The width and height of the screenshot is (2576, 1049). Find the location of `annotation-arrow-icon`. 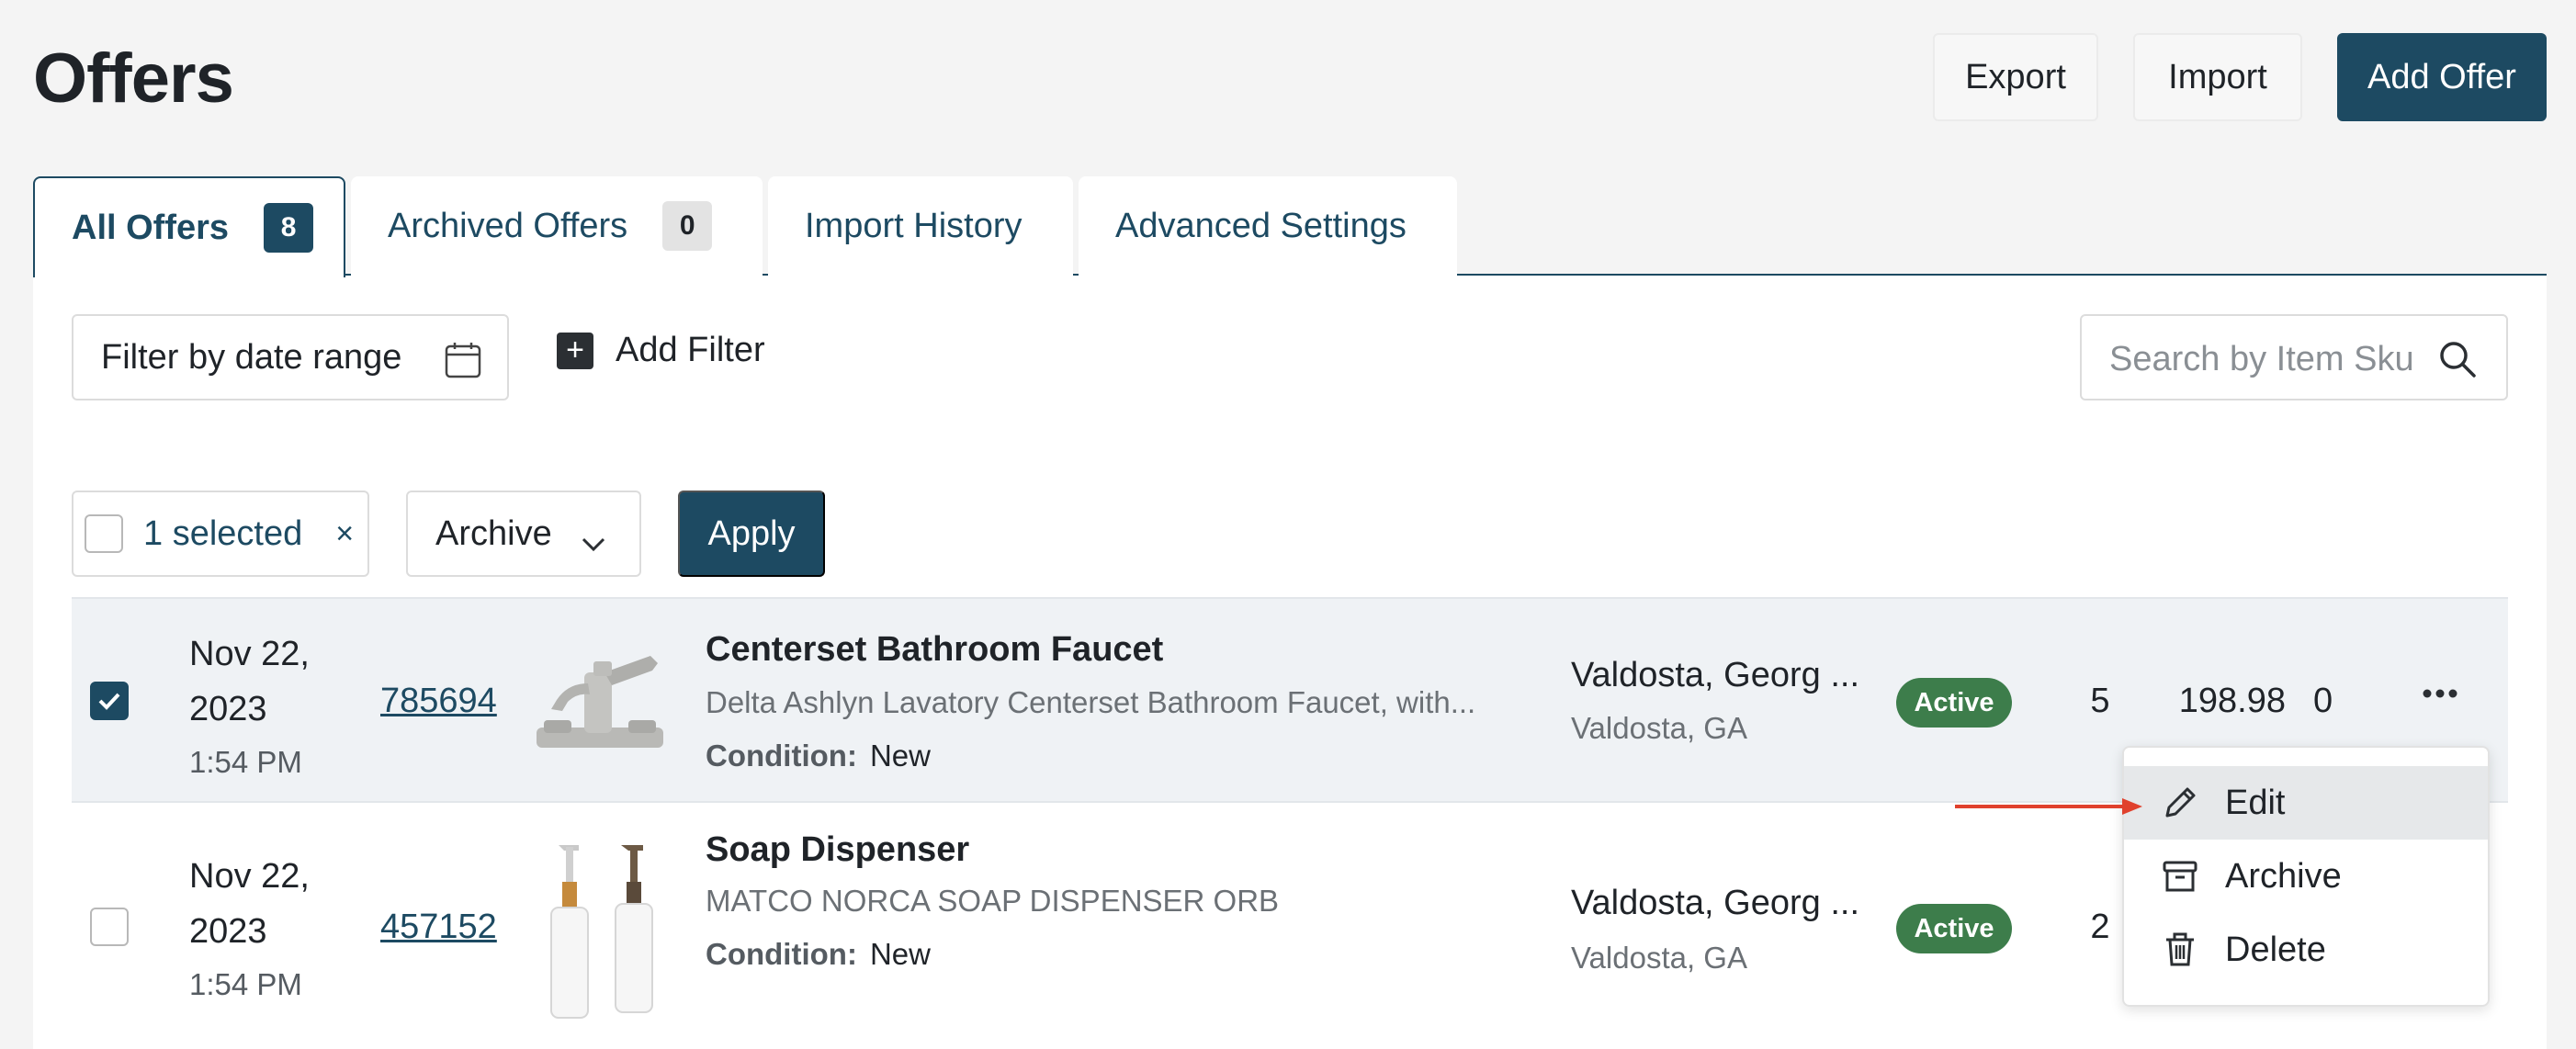

annotation-arrow-icon is located at coordinates (2048, 806).